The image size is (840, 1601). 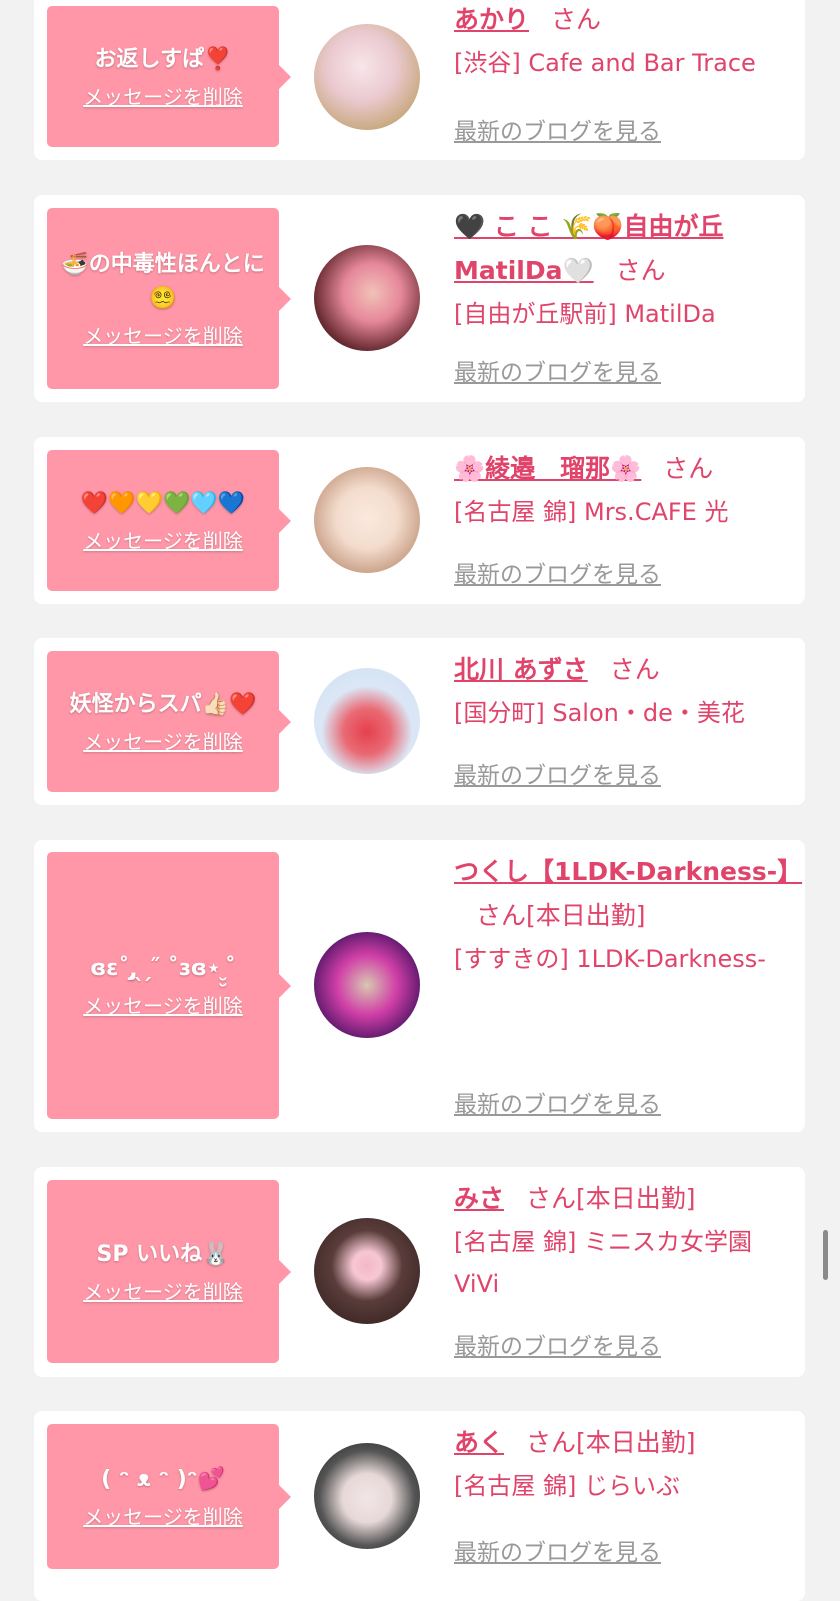 What do you see at coordinates (169, 1271) in the screenshot?
I see `message-bubble: SP いいね🐰 メッセージを削除` at bounding box center [169, 1271].